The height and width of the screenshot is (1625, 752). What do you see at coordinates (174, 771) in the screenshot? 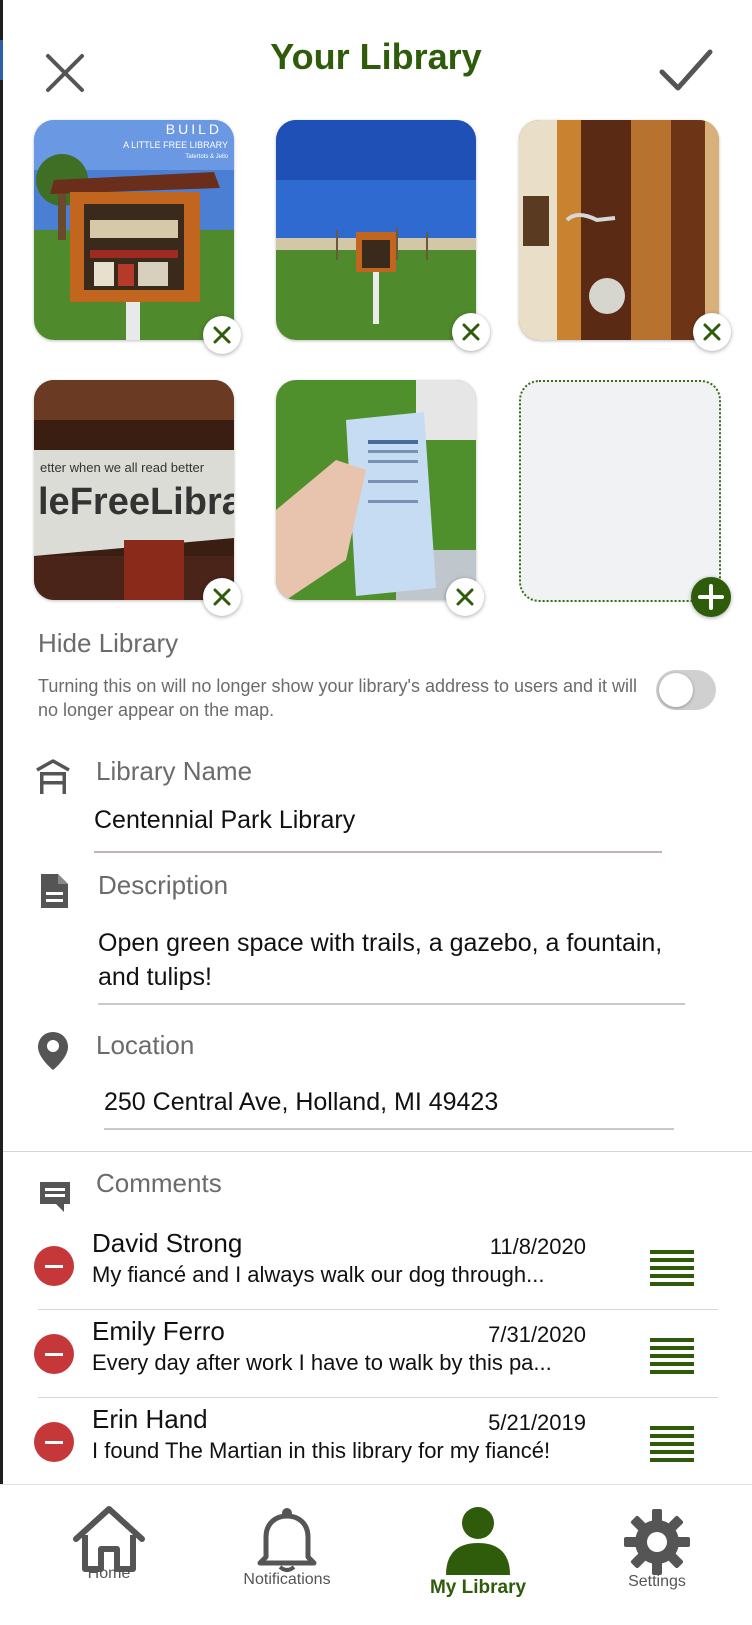
I see `library-name-label: Library Name` at bounding box center [174, 771].